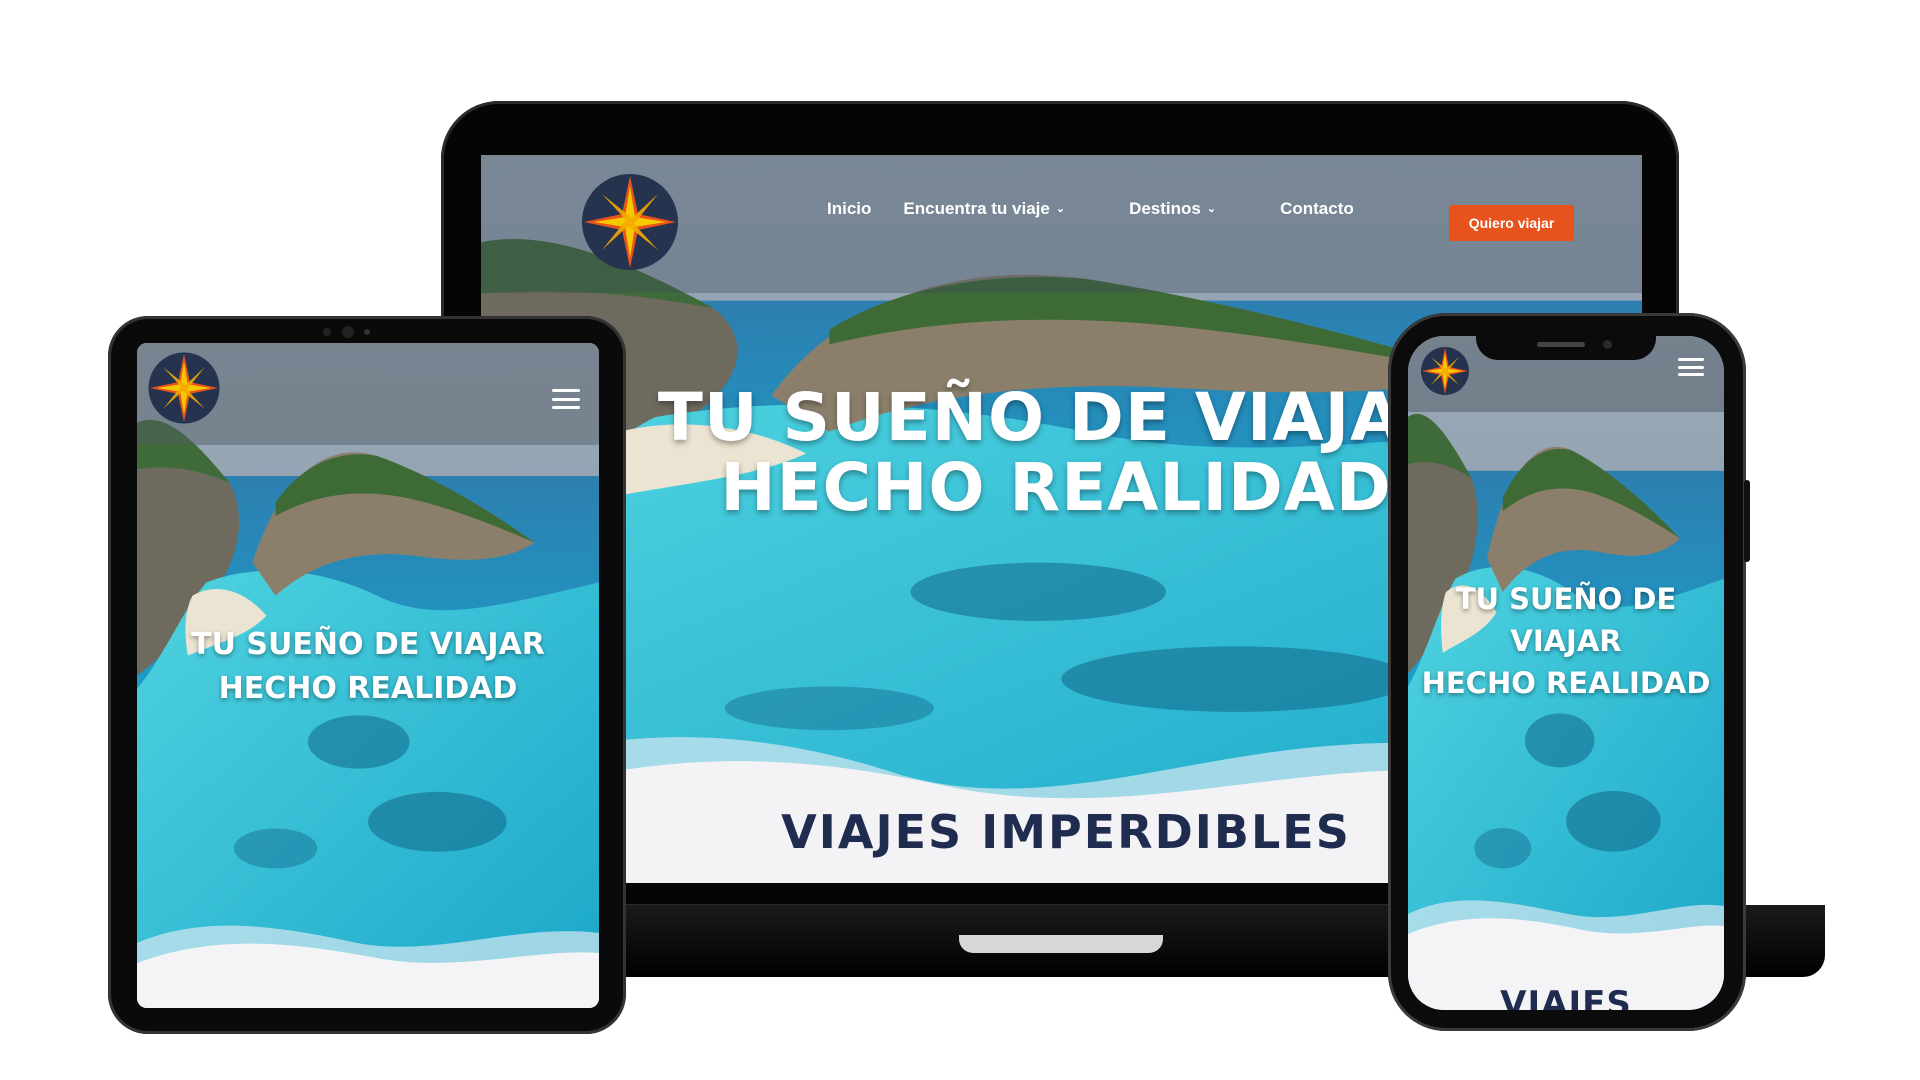 The width and height of the screenshot is (1920, 1080). I want to click on tablet-wave-divider, so click(368, 966).